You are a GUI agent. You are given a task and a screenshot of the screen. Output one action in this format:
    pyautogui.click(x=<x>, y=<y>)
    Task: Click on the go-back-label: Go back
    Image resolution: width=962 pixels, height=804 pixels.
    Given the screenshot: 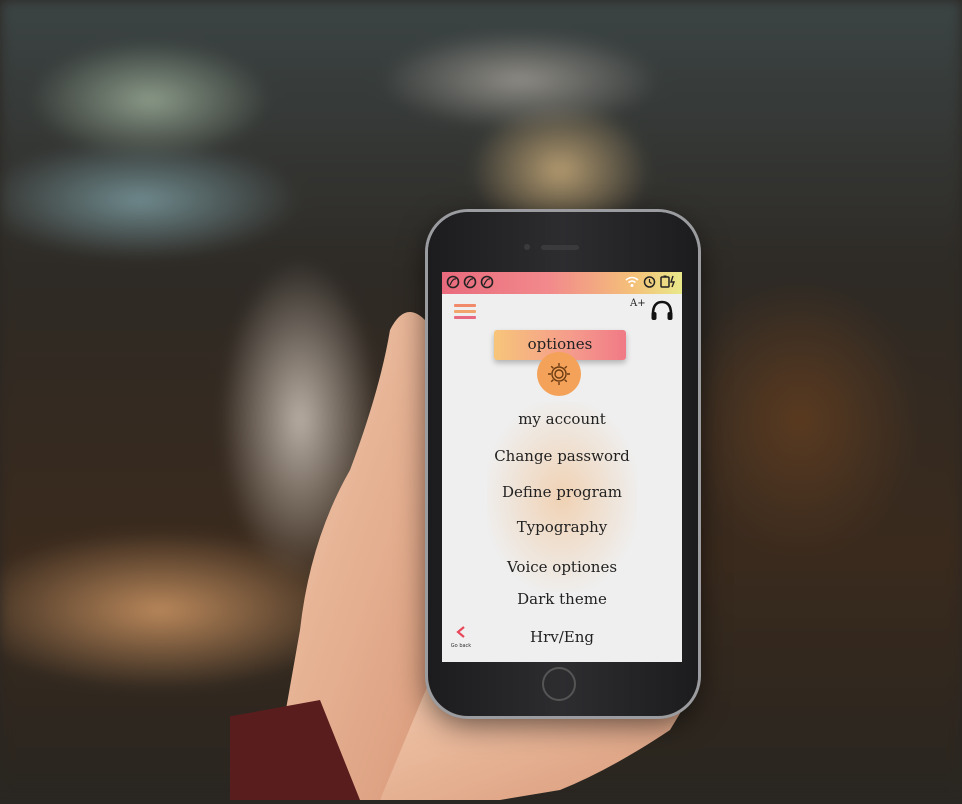 What is the action you would take?
    pyautogui.click(x=461, y=646)
    